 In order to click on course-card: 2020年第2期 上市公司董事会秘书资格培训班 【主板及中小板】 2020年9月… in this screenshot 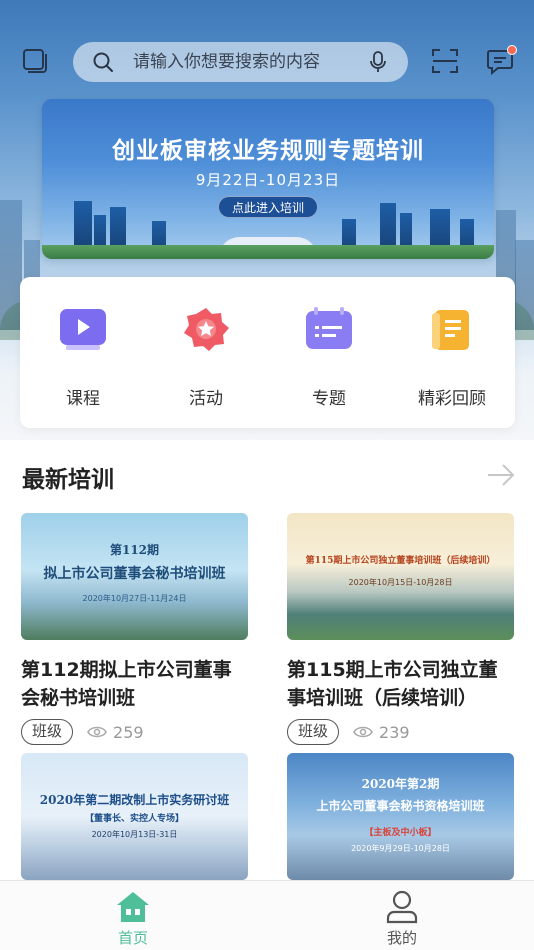, I will do `click(400, 816)`.